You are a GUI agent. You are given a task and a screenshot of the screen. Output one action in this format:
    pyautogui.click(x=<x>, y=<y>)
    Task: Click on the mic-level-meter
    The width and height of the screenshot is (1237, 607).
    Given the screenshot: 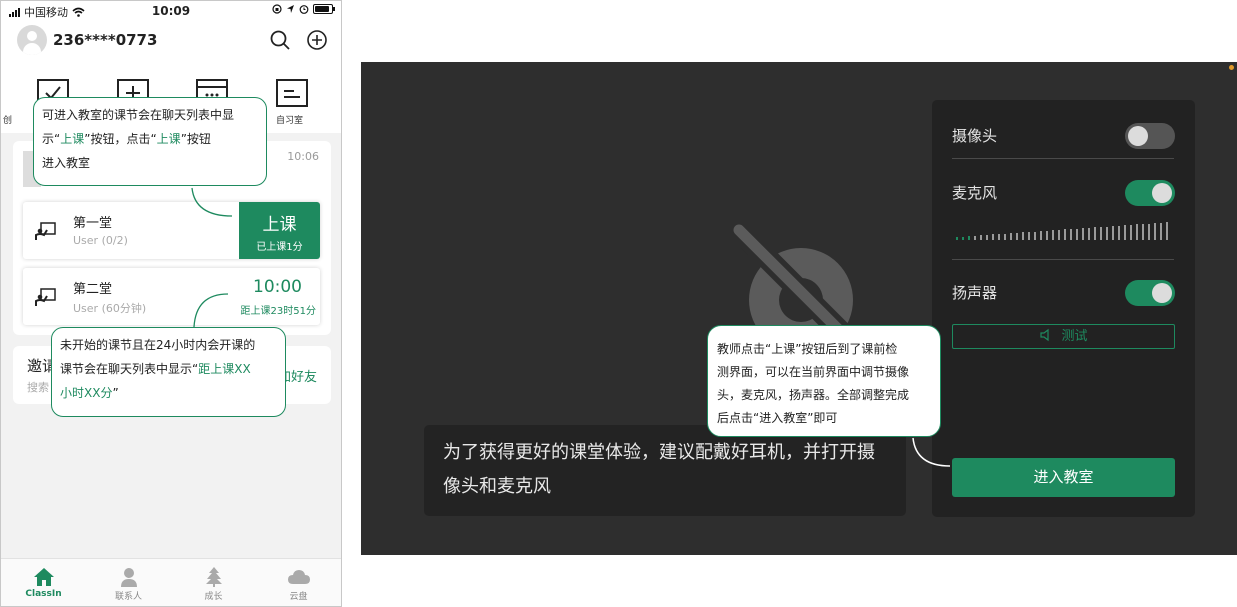 What is the action you would take?
    pyautogui.click(x=1065, y=231)
    